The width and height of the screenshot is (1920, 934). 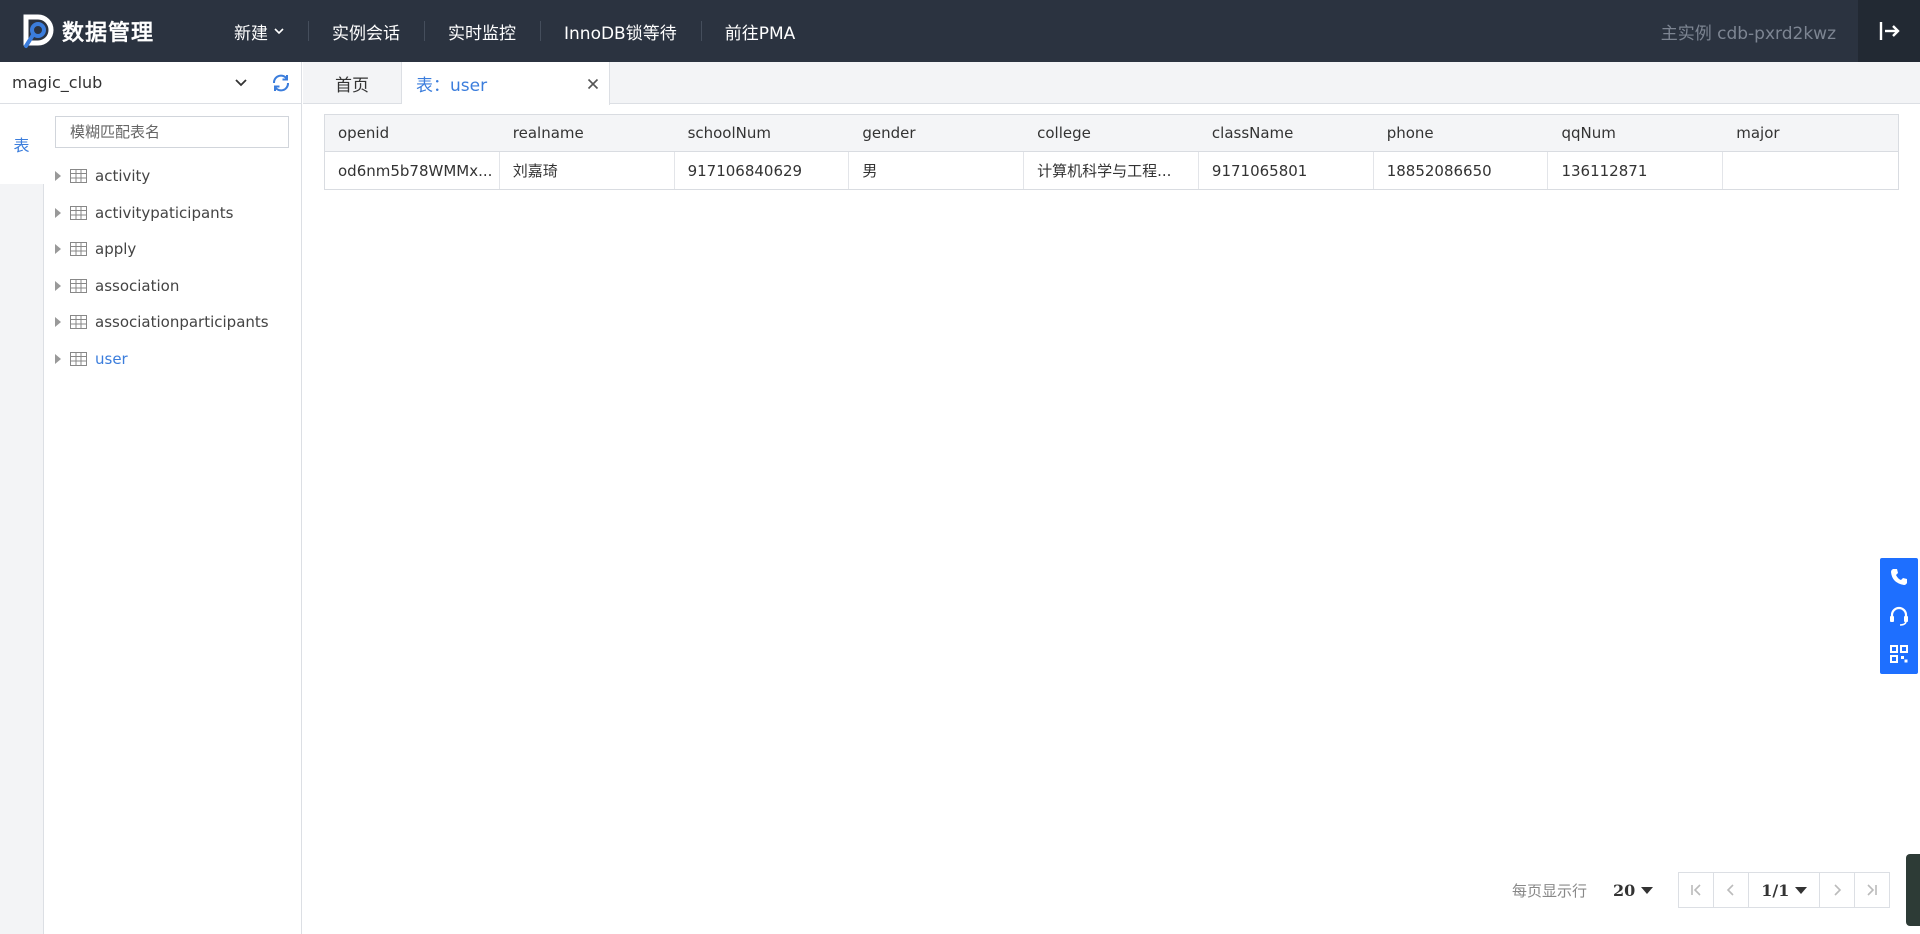 What do you see at coordinates (108, 33) in the screenshot?
I see `logo-text: 数据管理` at bounding box center [108, 33].